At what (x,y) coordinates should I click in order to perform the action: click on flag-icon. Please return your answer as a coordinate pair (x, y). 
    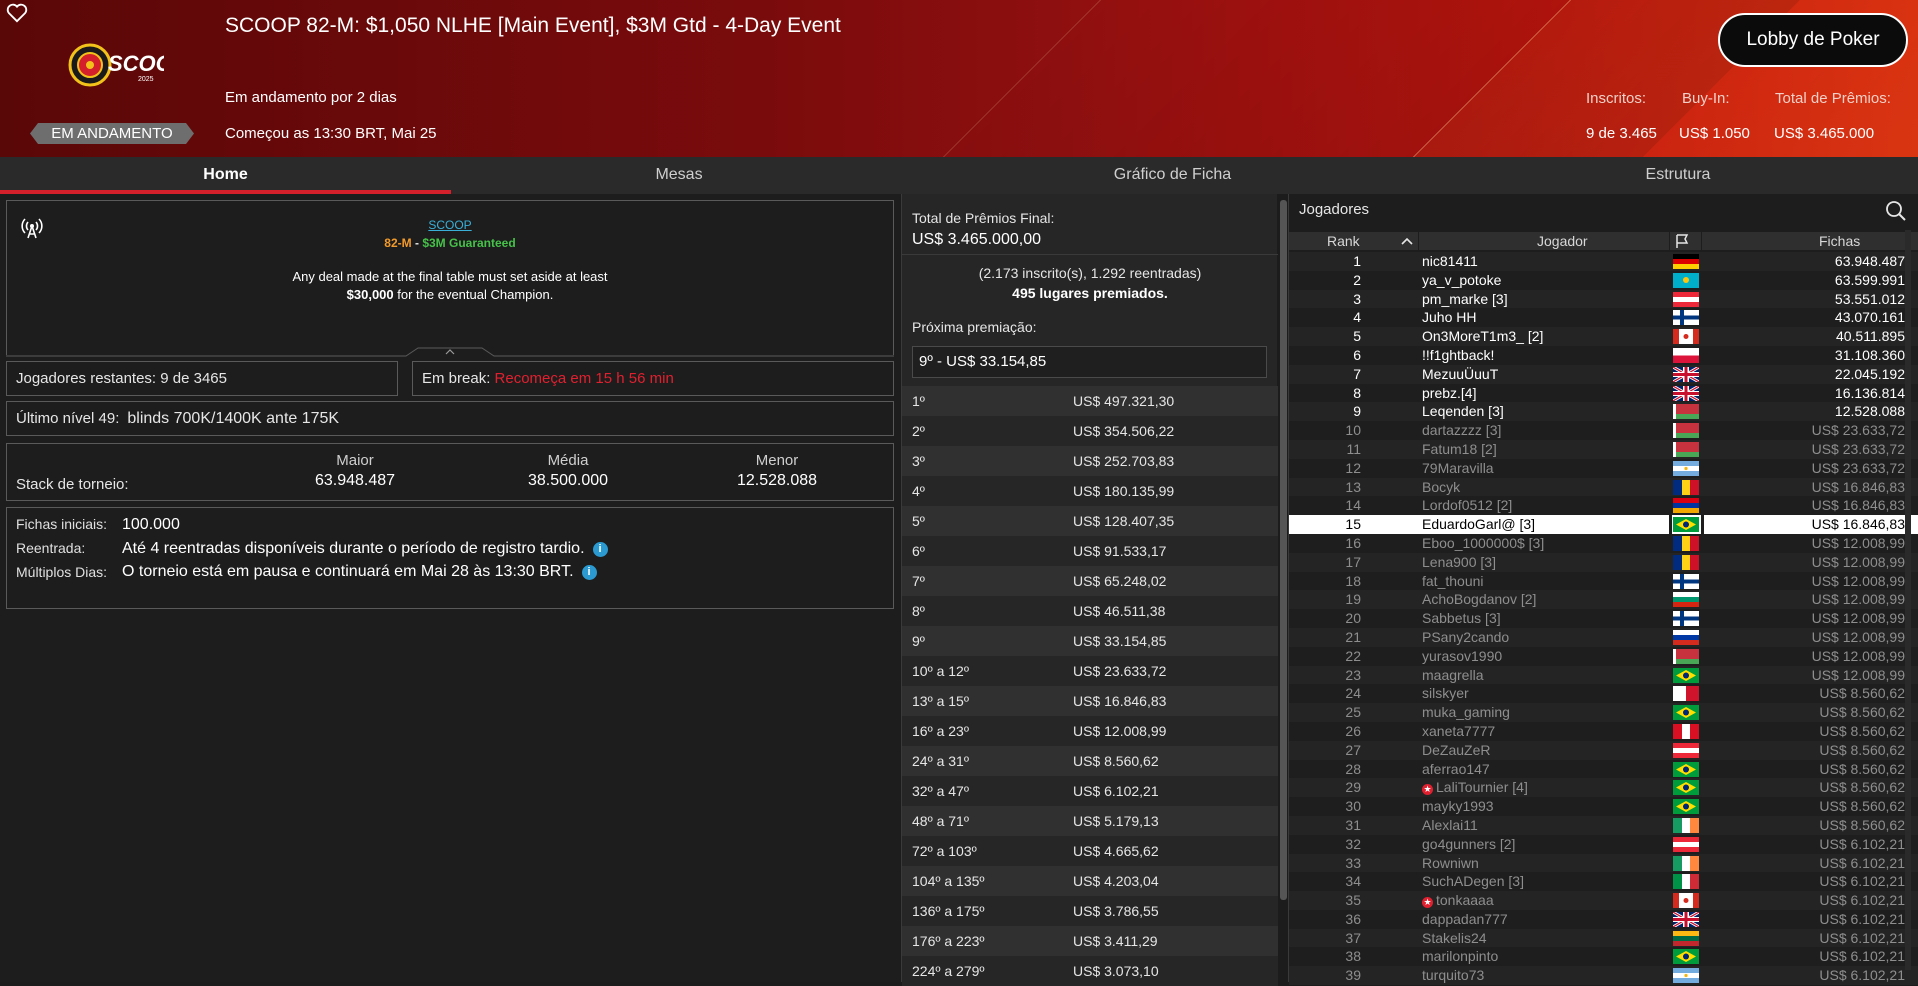
    Looking at the image, I should click on (1682, 243).